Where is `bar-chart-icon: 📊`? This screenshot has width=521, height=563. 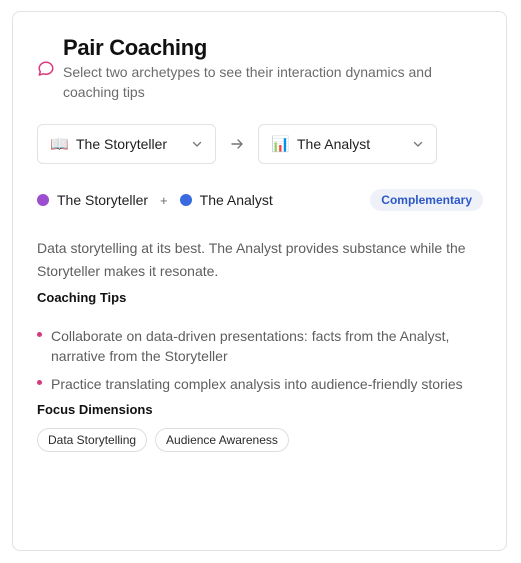
bar-chart-icon: 📊 is located at coordinates (280, 144).